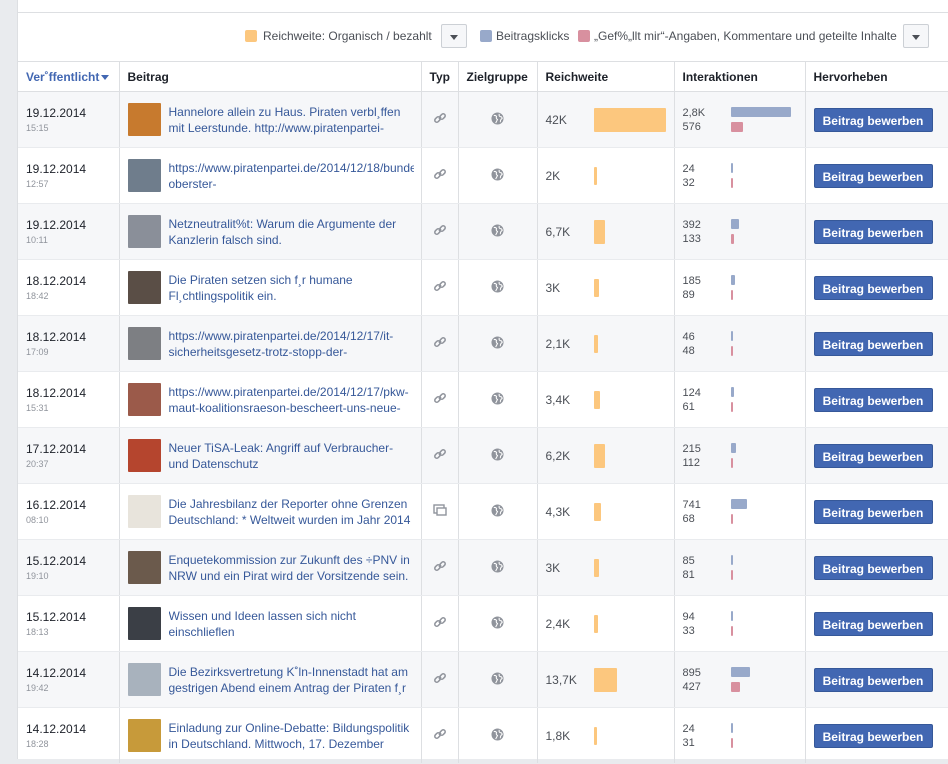 The width and height of the screenshot is (948, 764). I want to click on published-cell: 19.12.2014 12:57, so click(69, 175).